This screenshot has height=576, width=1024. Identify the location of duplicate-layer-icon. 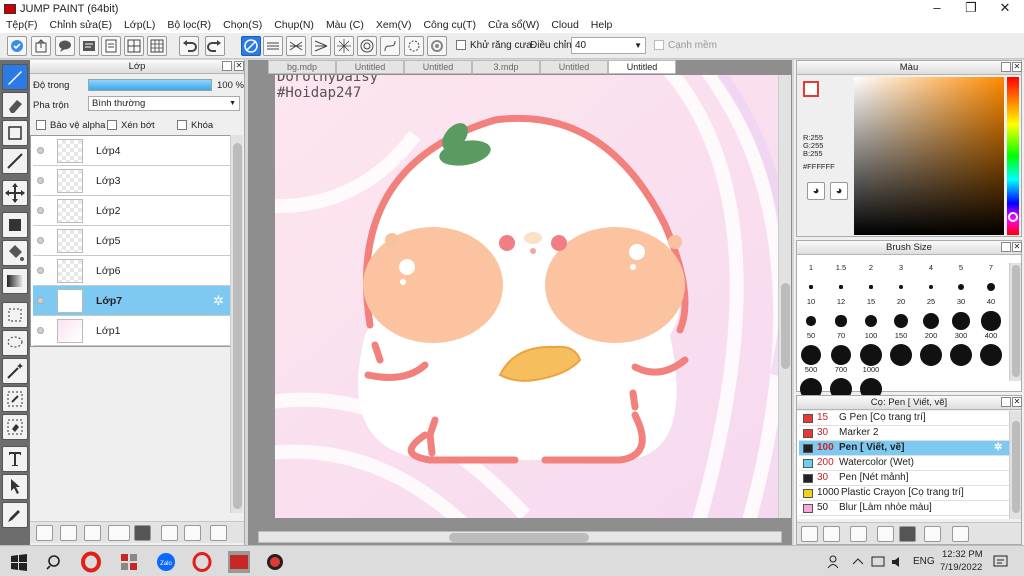
(169, 533).